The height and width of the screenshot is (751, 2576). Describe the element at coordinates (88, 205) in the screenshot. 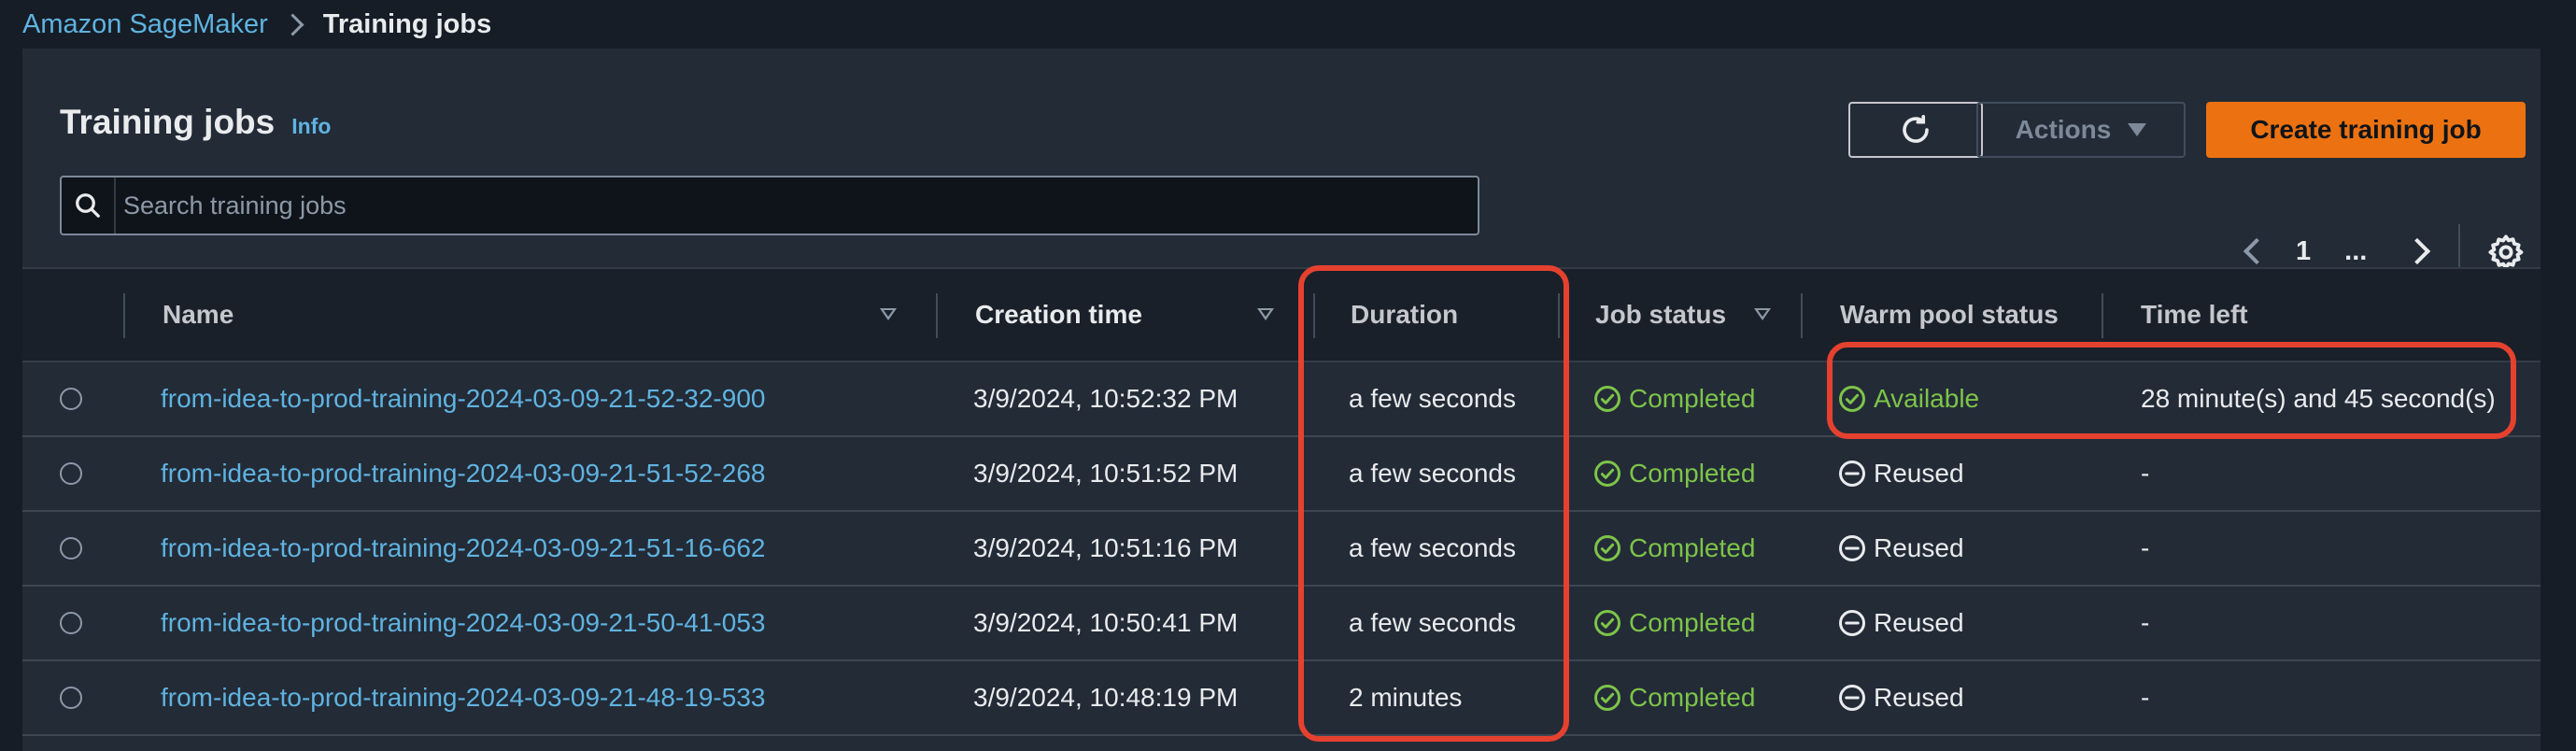

I see `search-icon` at that location.